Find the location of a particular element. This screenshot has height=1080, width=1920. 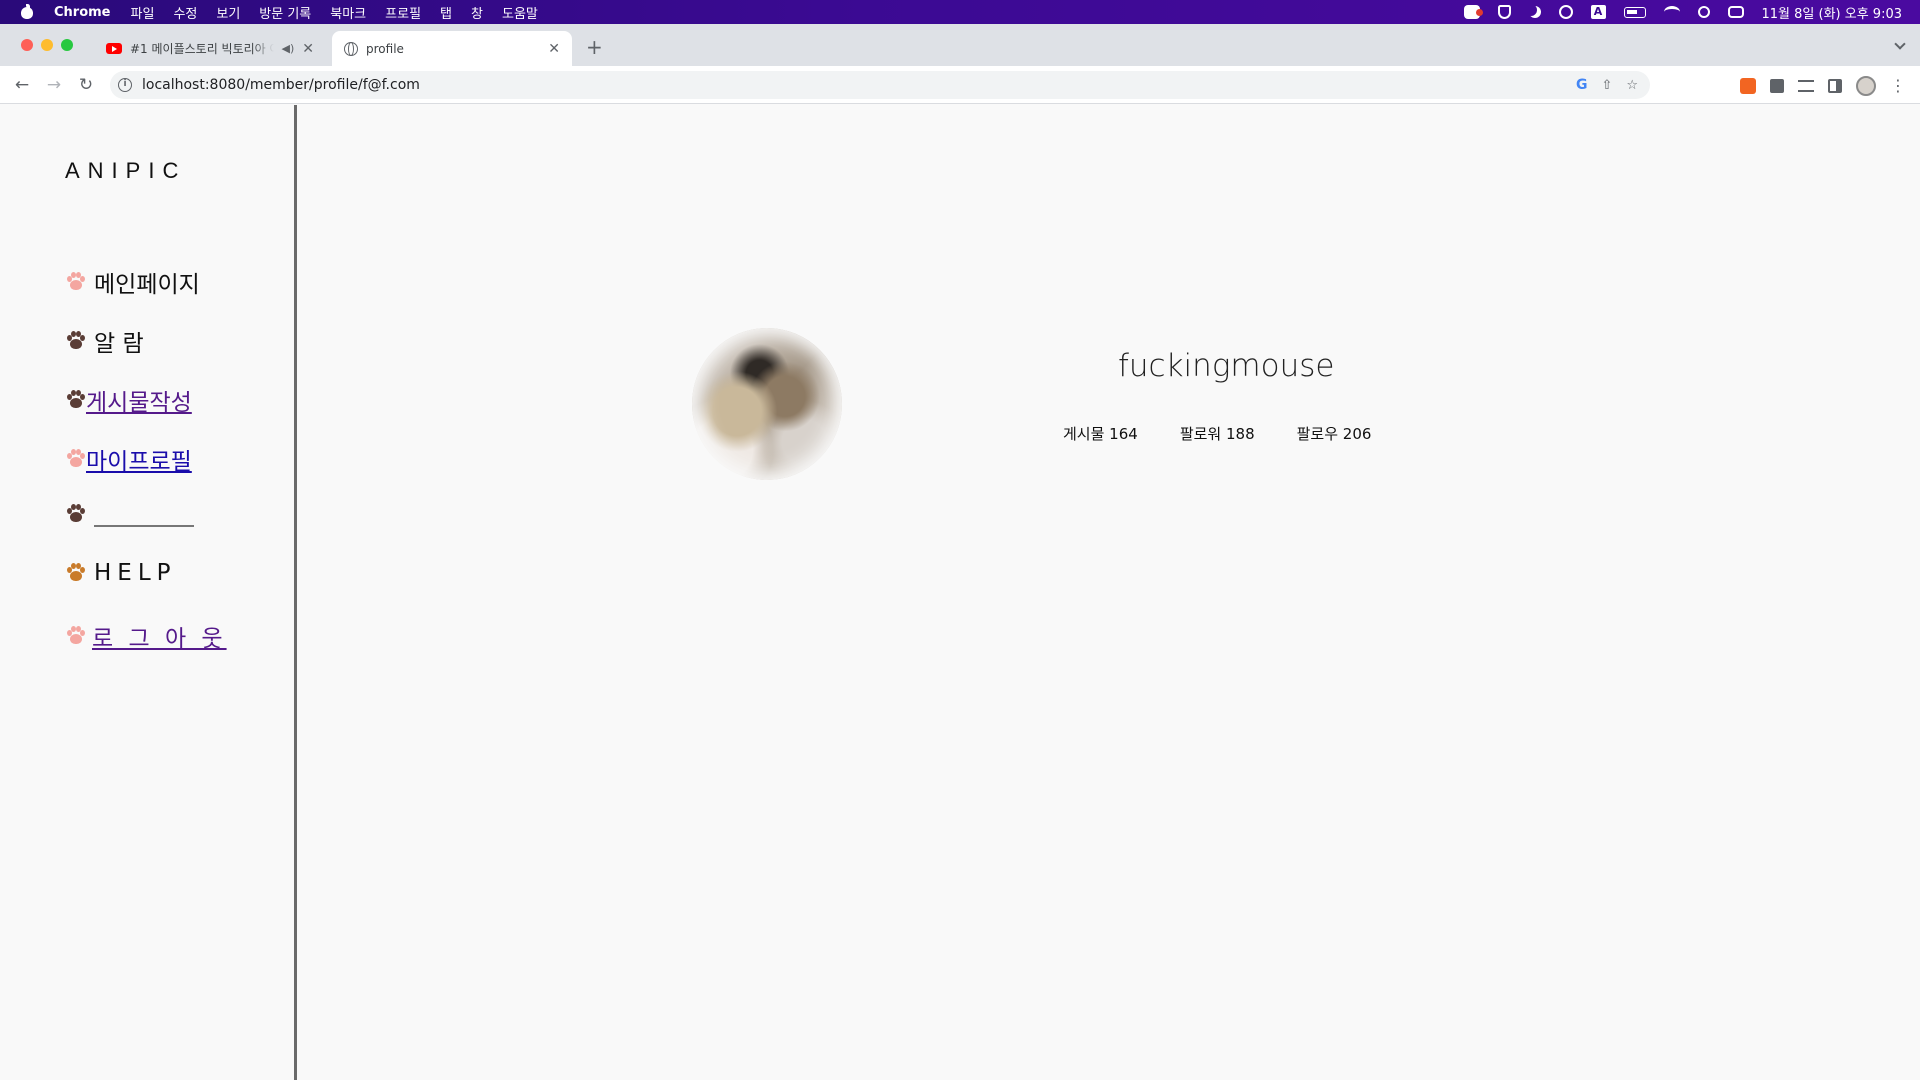

forward-button: → is located at coordinates (54, 85).